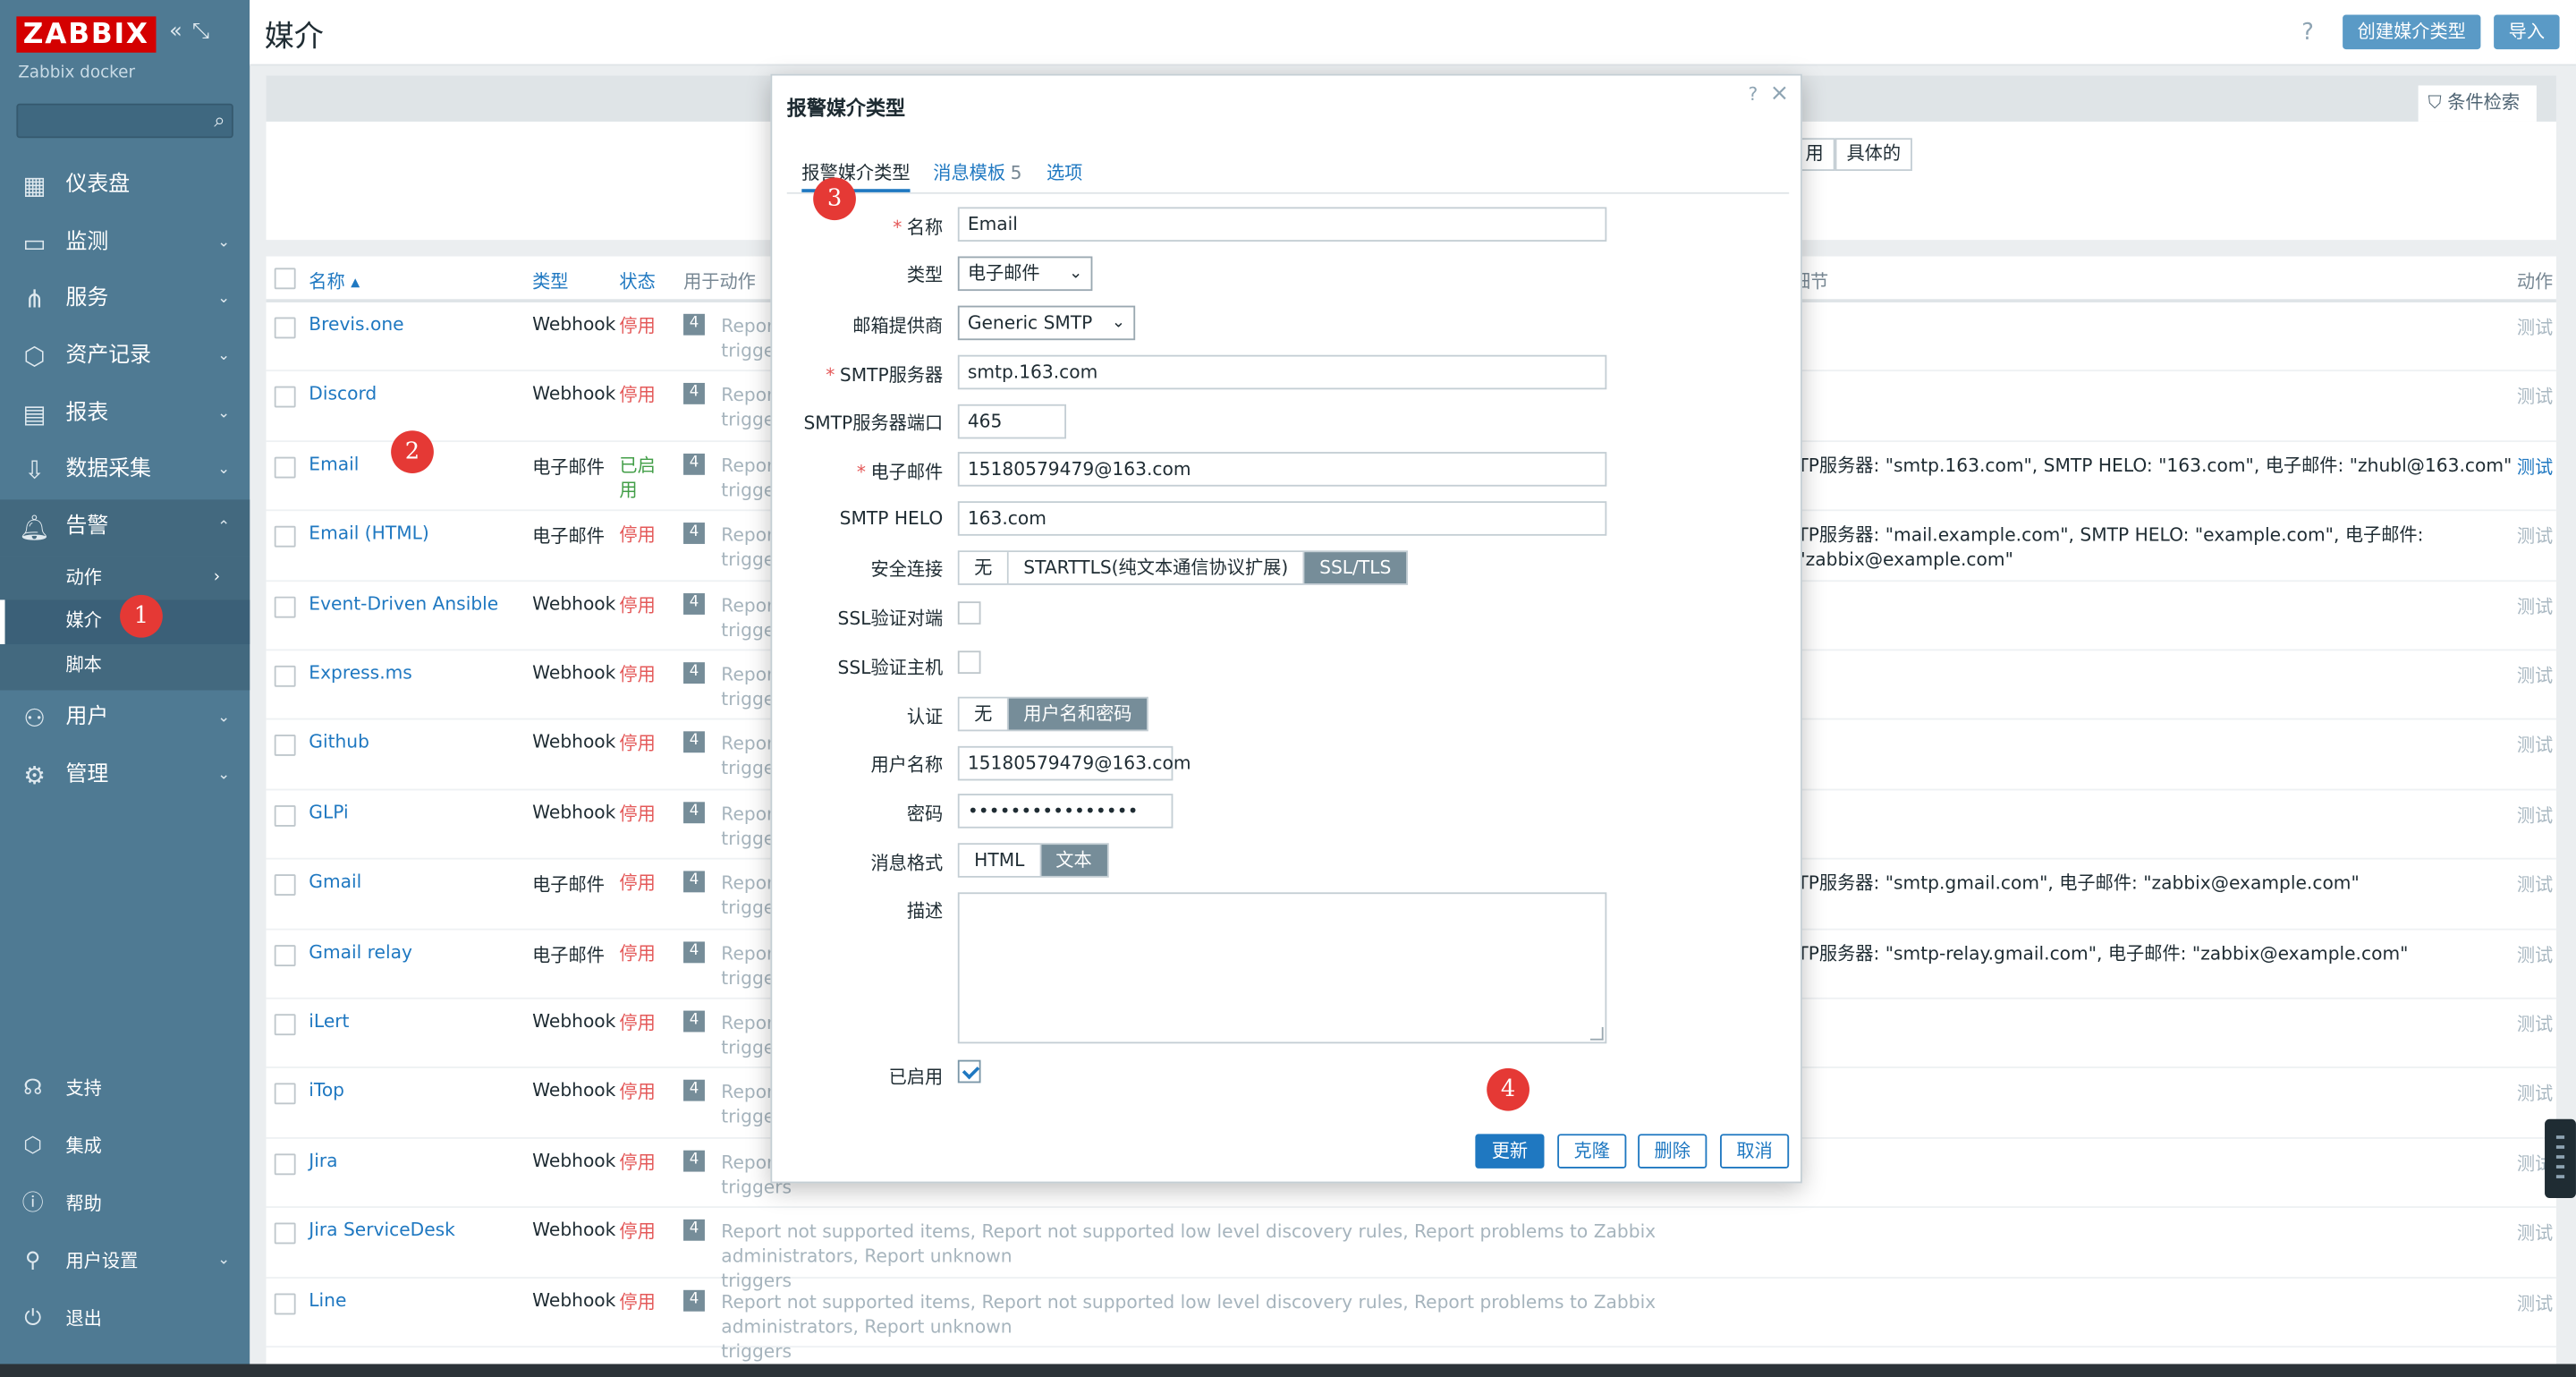 Image resolution: width=2576 pixels, height=1377 pixels. I want to click on menu-monitoring: ▭ 监测 ⌄, so click(125, 243).